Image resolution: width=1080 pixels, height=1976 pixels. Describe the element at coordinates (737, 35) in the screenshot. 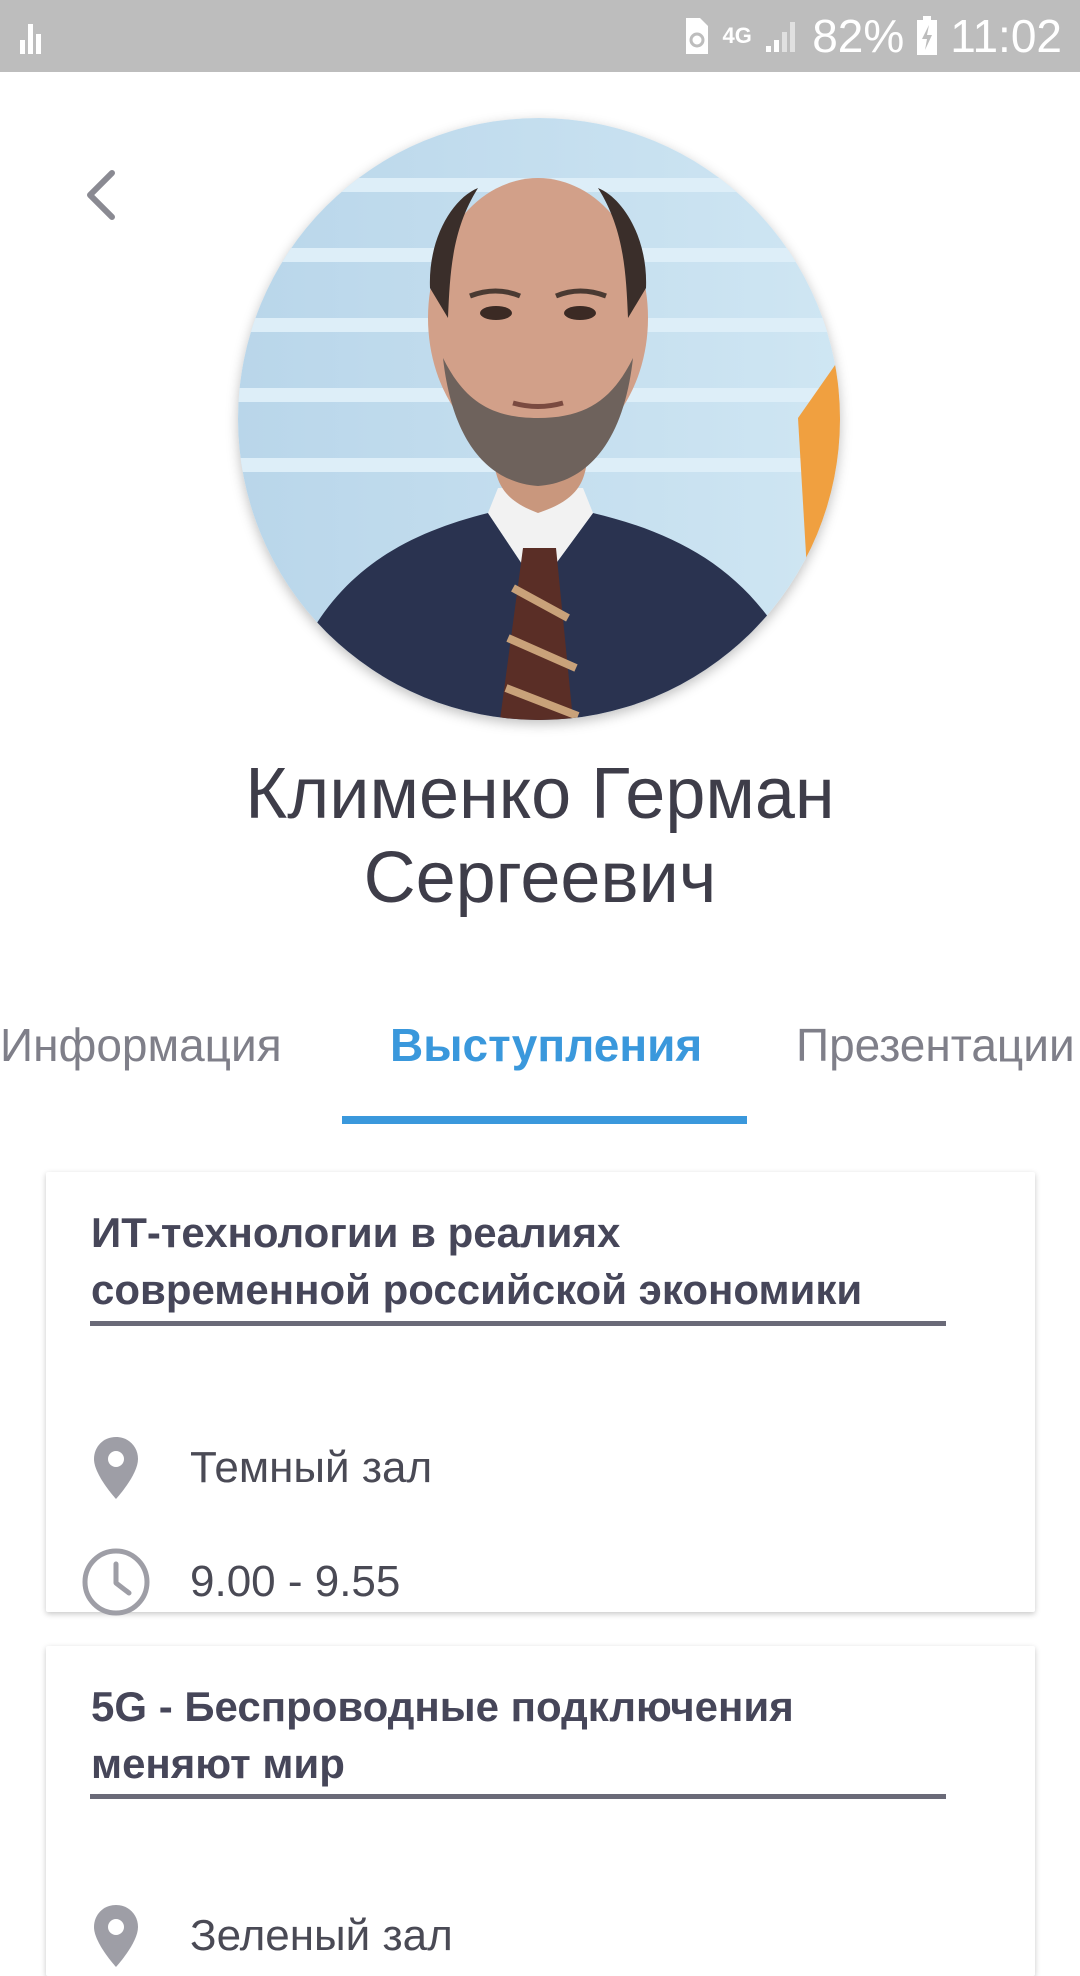

I see `network-type-label: 4G` at that location.